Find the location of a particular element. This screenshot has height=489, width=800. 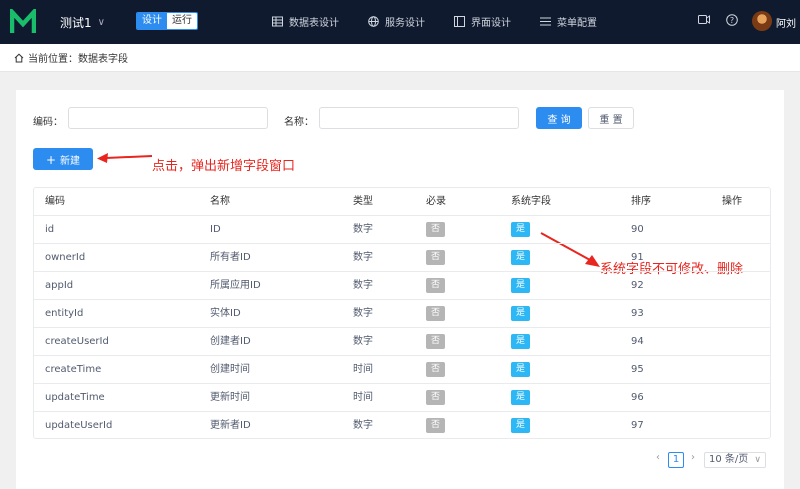

page-size-value: 10 条/页 is located at coordinates (729, 459).